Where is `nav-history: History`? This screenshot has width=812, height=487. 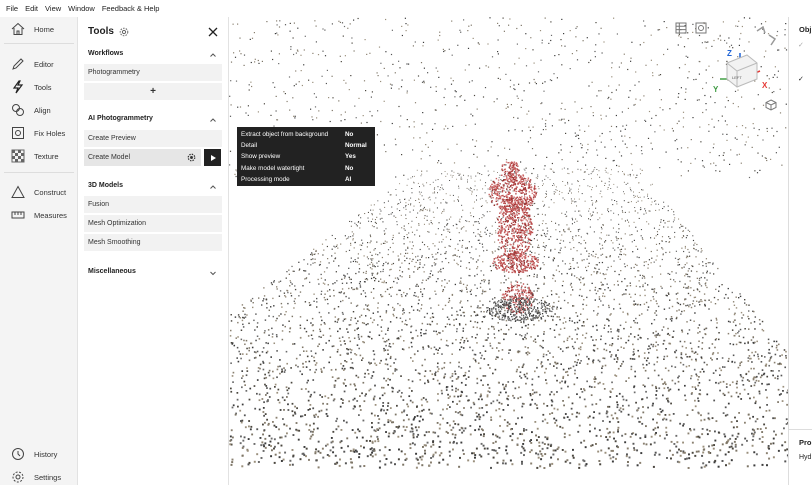 nav-history: History is located at coordinates (39, 454).